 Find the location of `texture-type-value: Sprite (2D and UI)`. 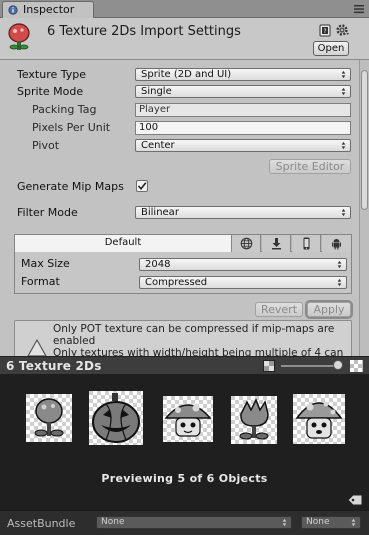

texture-type-value: Sprite (2D and UI) is located at coordinates (186, 74).